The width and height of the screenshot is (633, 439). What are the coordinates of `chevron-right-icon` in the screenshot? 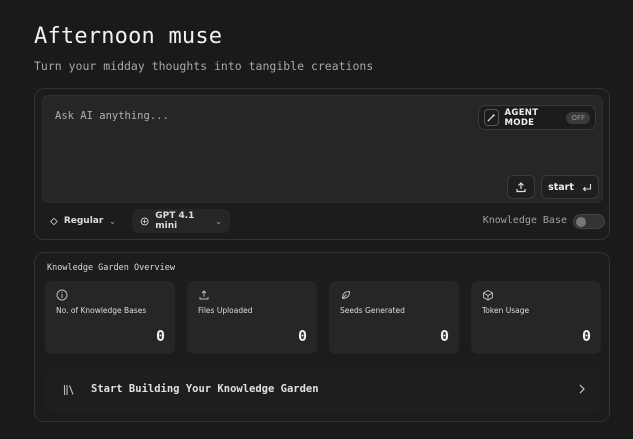 It's located at (582, 389).